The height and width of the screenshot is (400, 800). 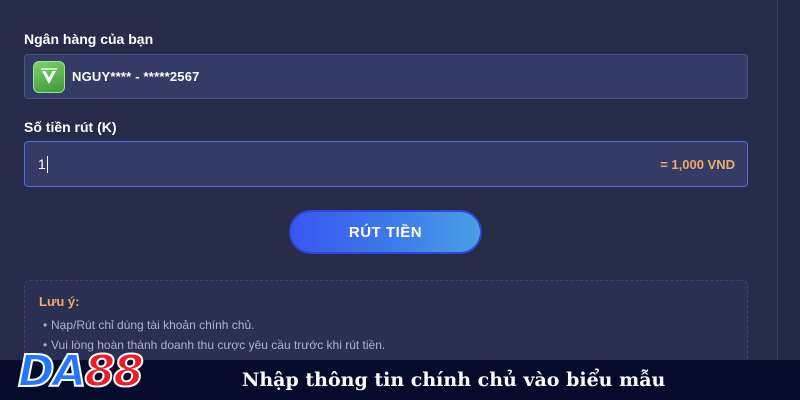 I want to click on amount-input-wrap: 1, so click(x=43, y=164).